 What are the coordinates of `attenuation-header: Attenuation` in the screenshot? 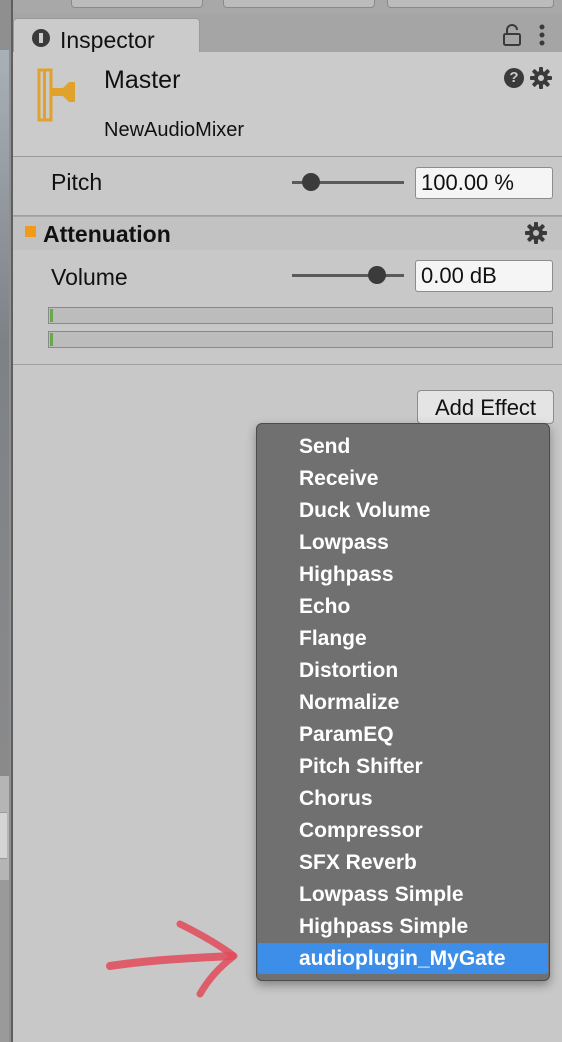 It's located at (287, 233).